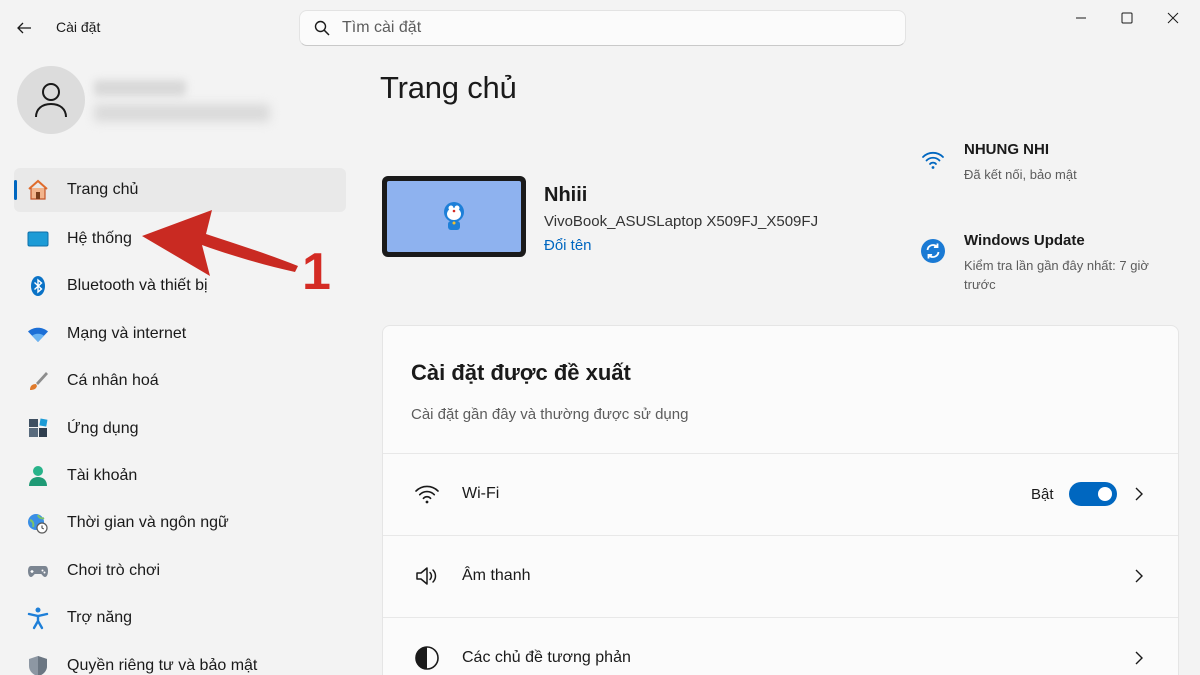 The image size is (1200, 675). What do you see at coordinates (180, 428) in the screenshot?
I see `sidebar-item-apps: Ứng dụng` at bounding box center [180, 428].